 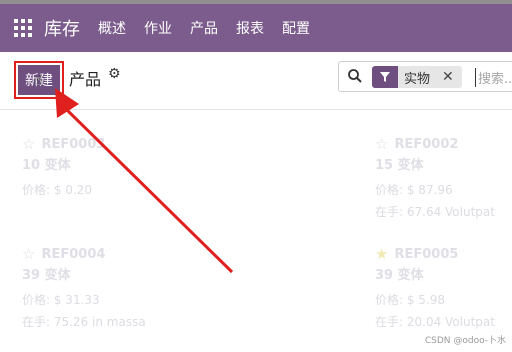 I want to click on main-navbar: 库存 概述 作业 产品 报表 配置, so click(x=256, y=26).